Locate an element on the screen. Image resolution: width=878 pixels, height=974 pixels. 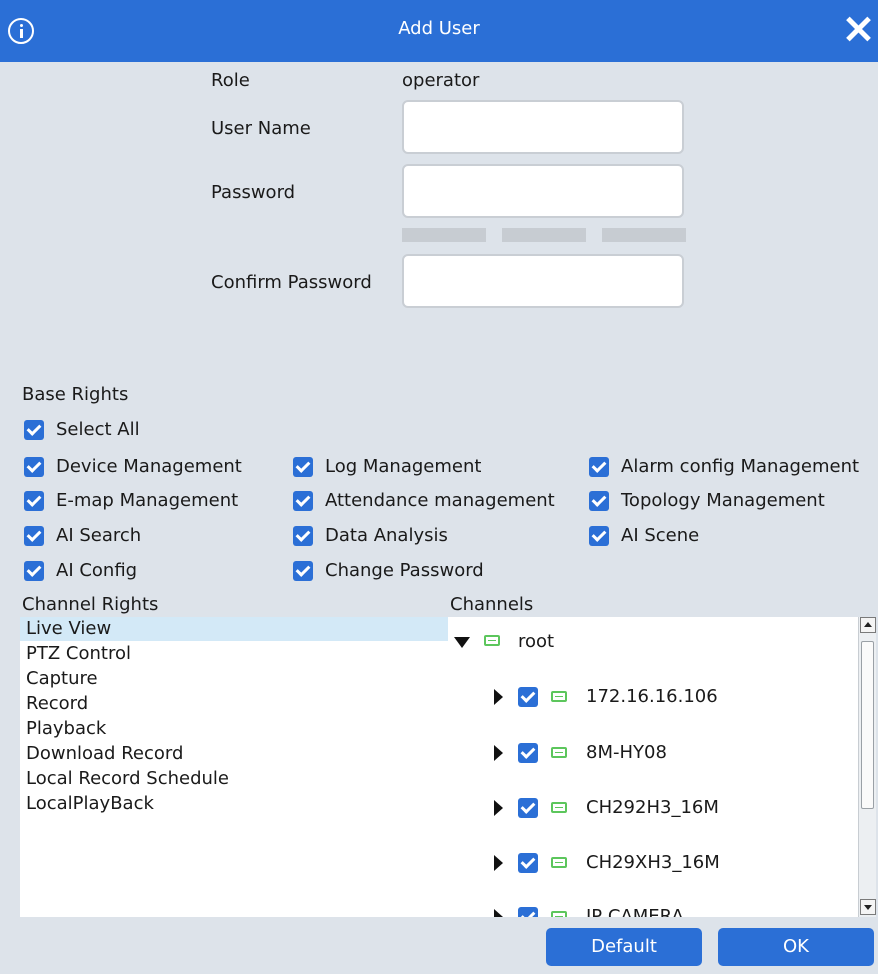
username-input is located at coordinates (543, 127).